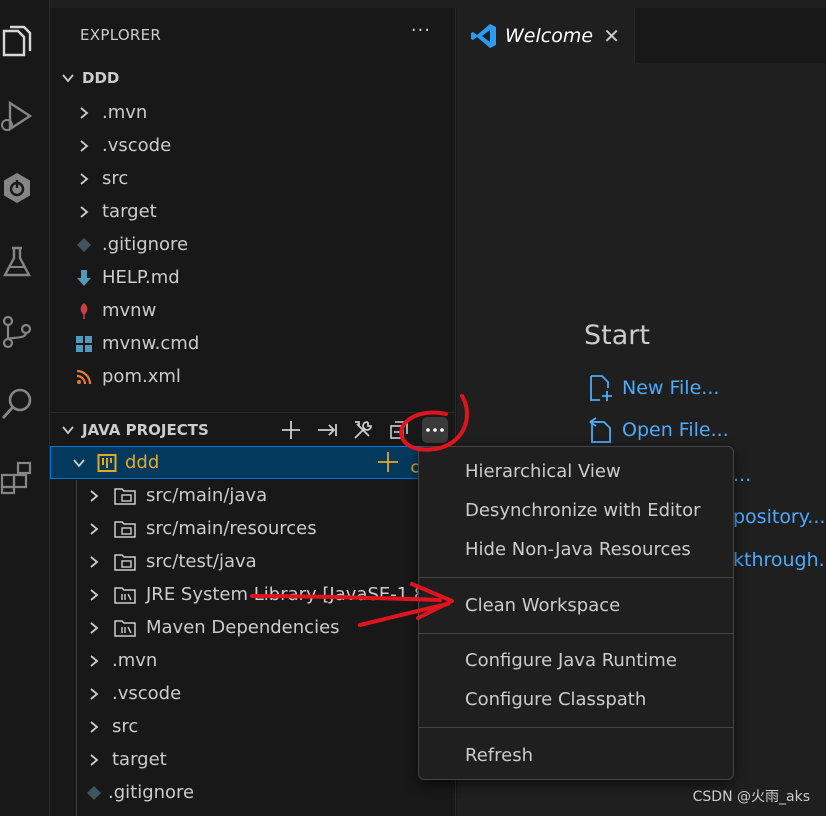 The width and height of the screenshot is (826, 816). Describe the element at coordinates (253, 462) in the screenshot. I see `project-row-ddd: ddd` at that location.